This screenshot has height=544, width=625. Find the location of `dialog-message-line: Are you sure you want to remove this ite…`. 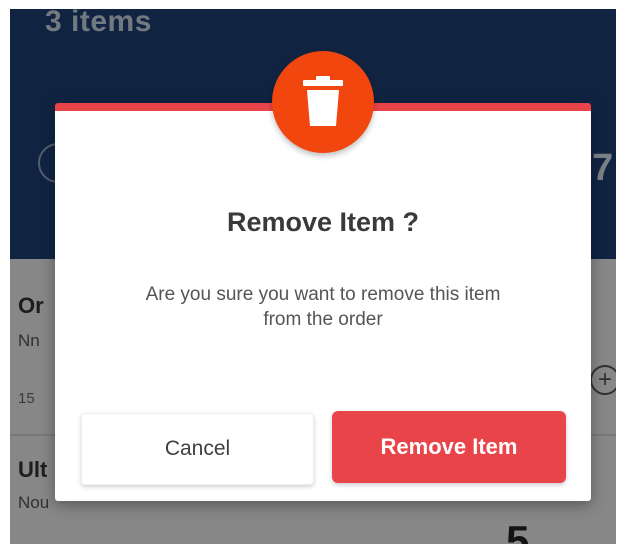

dialog-message-line: Are you sure you want to remove this ite… is located at coordinates (323, 294).